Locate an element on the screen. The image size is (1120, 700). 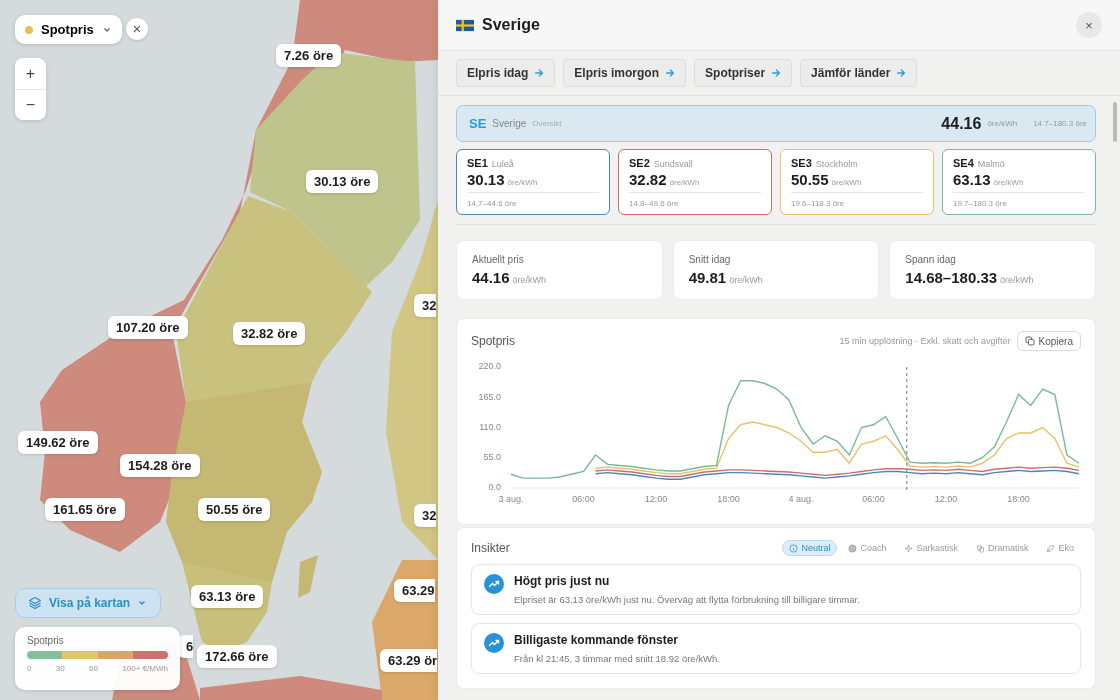
tick-label: 165.0 is located at coordinates (489, 396).